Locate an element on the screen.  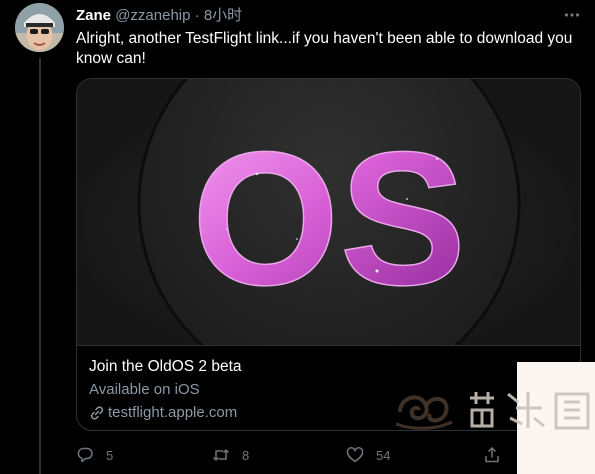
avatar is located at coordinates (39, 27).